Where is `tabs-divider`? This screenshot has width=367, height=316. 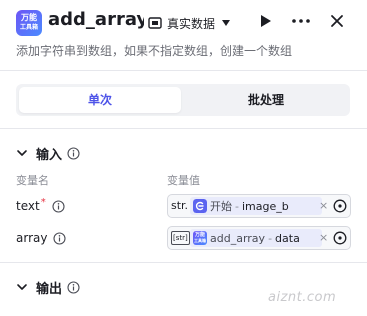 tabs-divider is located at coordinates (183, 128).